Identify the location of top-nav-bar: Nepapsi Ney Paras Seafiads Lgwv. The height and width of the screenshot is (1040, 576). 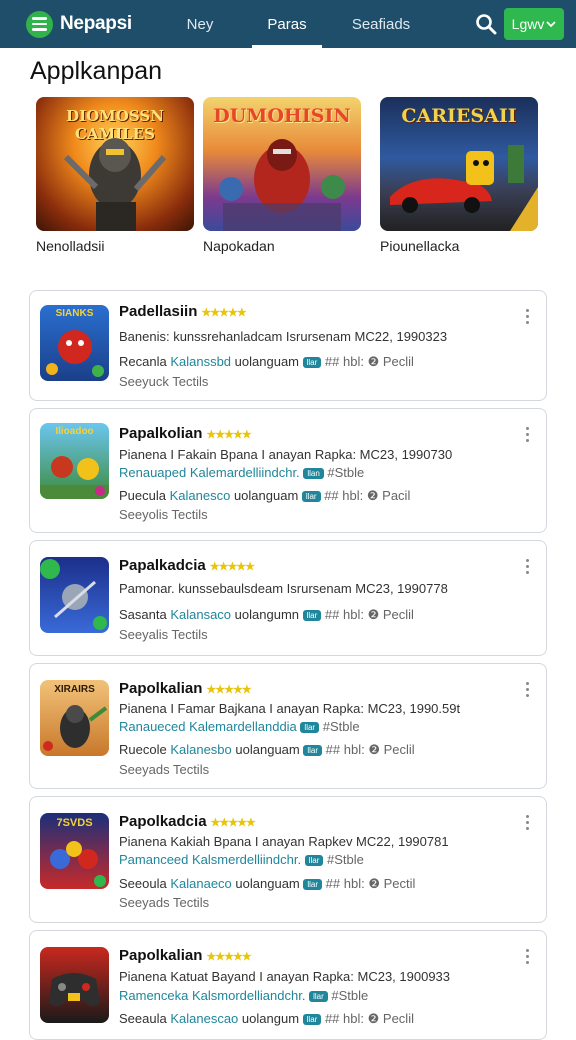
(288, 24).